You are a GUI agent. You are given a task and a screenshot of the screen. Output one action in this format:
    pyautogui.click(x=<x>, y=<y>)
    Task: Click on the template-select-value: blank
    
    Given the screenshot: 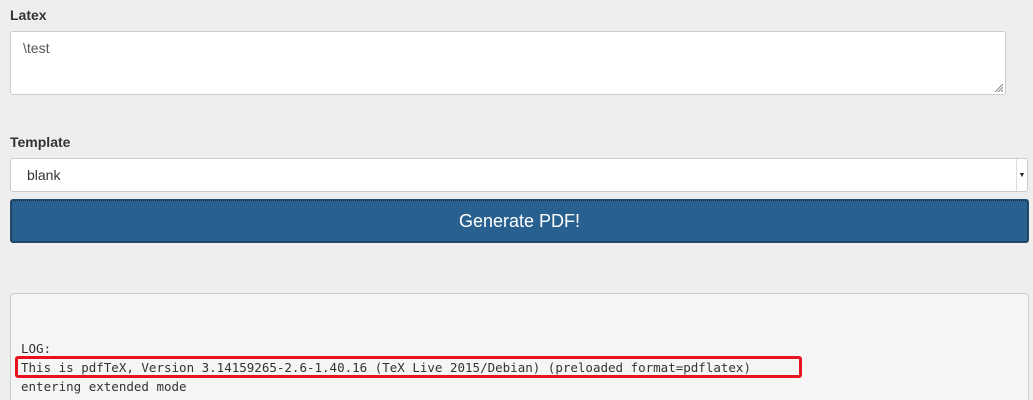 What is the action you would take?
    pyautogui.click(x=44, y=175)
    